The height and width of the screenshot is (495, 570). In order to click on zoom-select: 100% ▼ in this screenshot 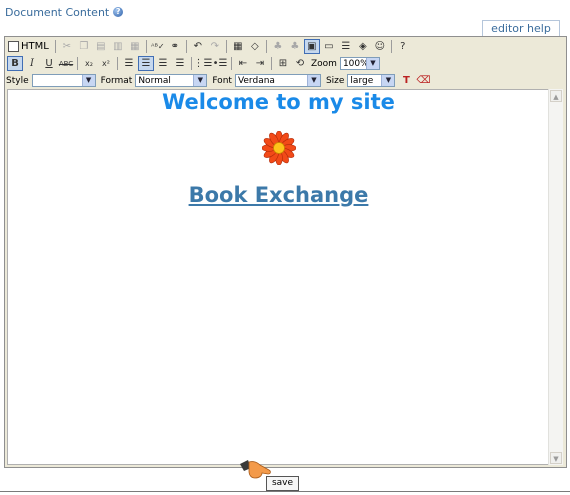, I will do `click(359, 63)`.